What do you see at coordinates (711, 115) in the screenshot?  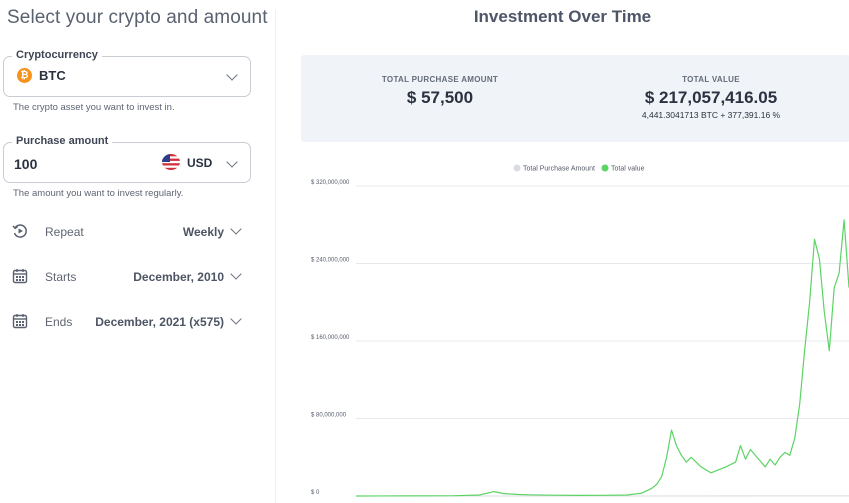 I see `total-value-sub: 4,441.3041713 BTC + 377,391.16 %` at bounding box center [711, 115].